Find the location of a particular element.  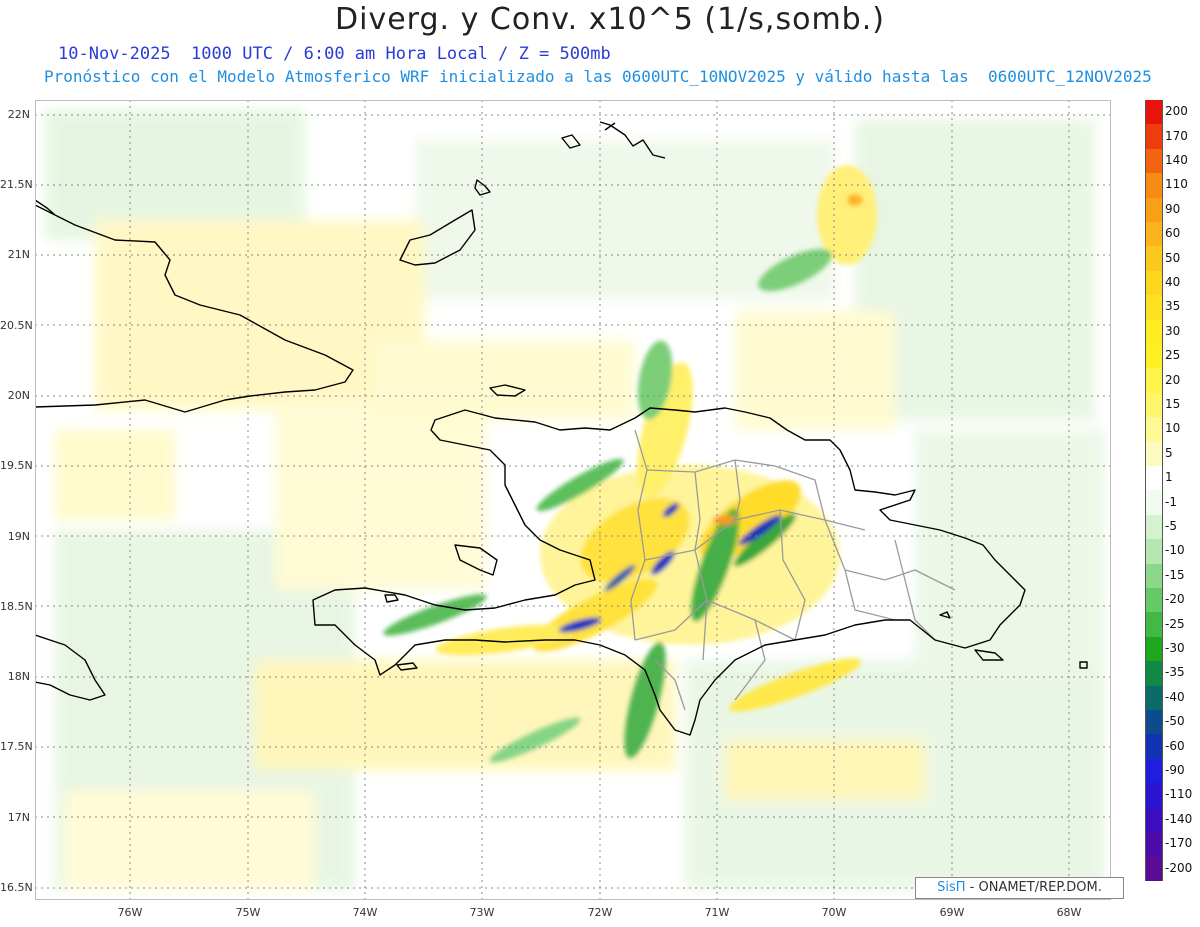

lon-label: 70W is located at coordinates (834, 912).